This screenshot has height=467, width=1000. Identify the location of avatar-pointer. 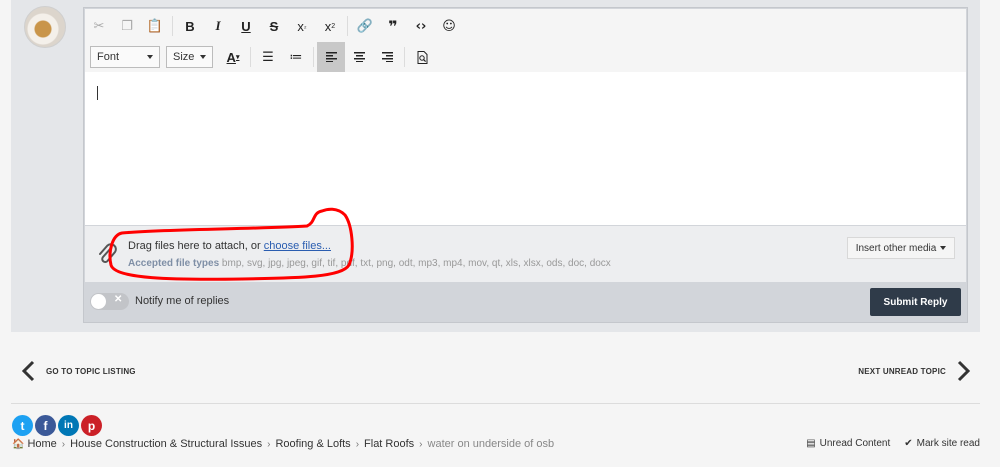
(74, 26).